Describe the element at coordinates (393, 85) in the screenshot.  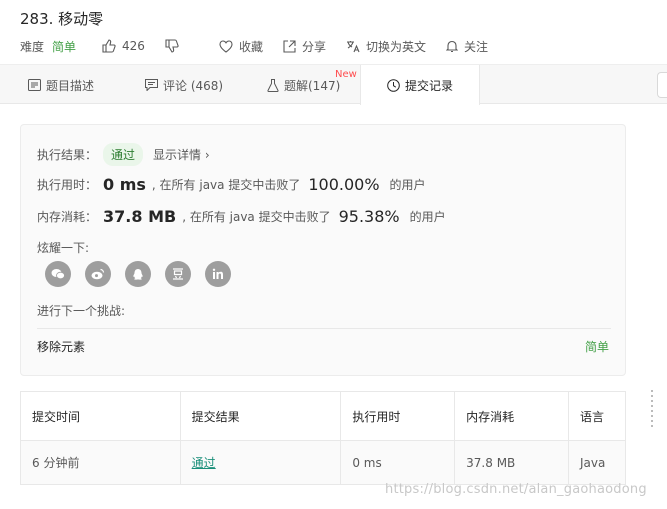
I see `clock-icon` at that location.